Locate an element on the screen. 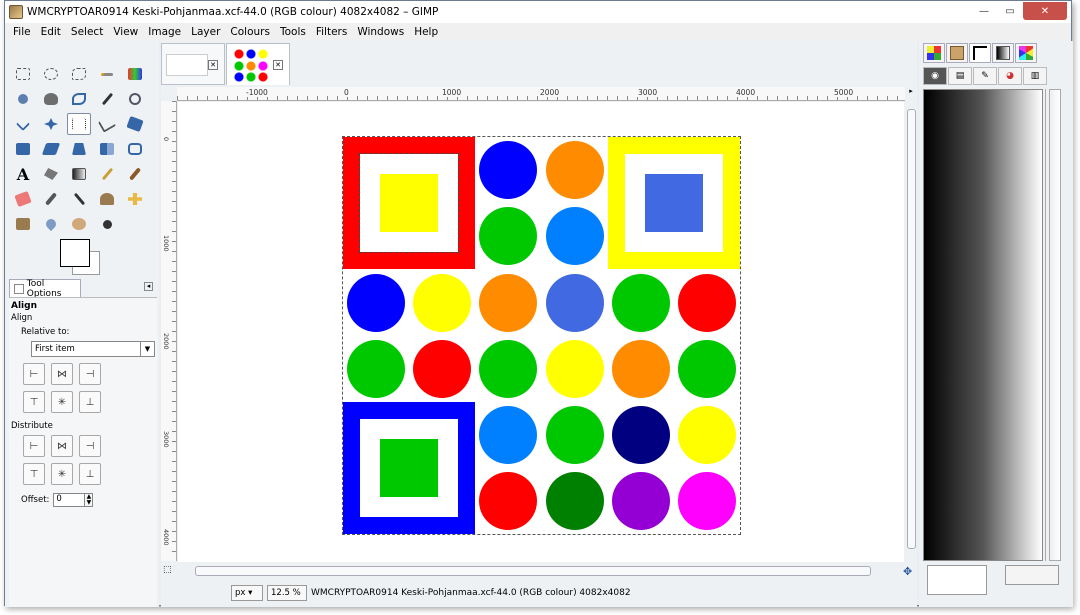  distribute-middle-button: ✳ is located at coordinates (62, 474).